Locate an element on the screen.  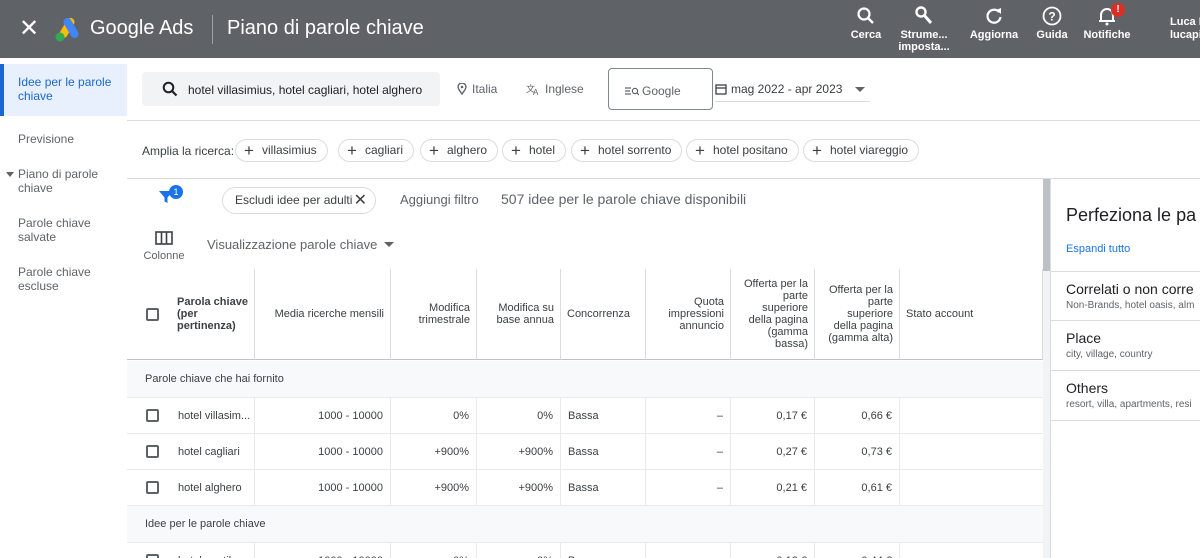
quarterly-change-cell: +900% is located at coordinates (434, 452).